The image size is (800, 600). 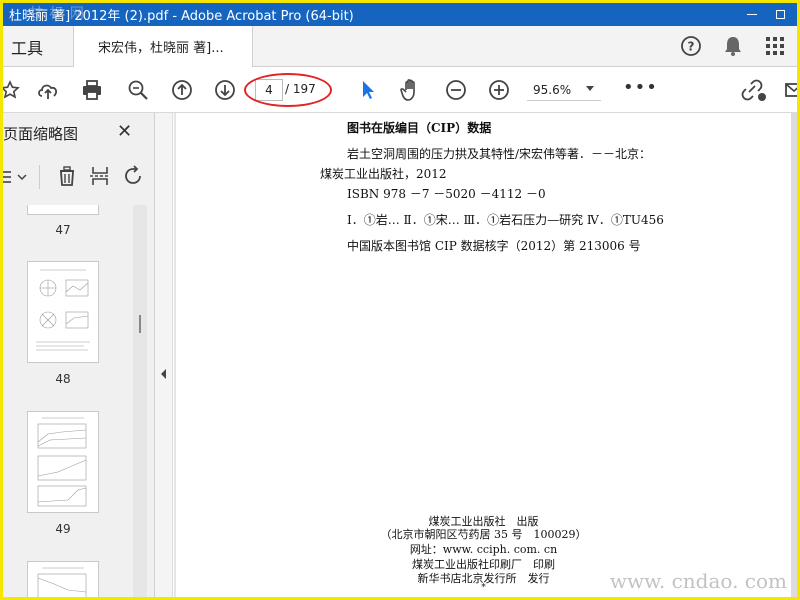 What do you see at coordinates (164, 355) in the screenshot?
I see `pane-collapse-strip` at bounding box center [164, 355].